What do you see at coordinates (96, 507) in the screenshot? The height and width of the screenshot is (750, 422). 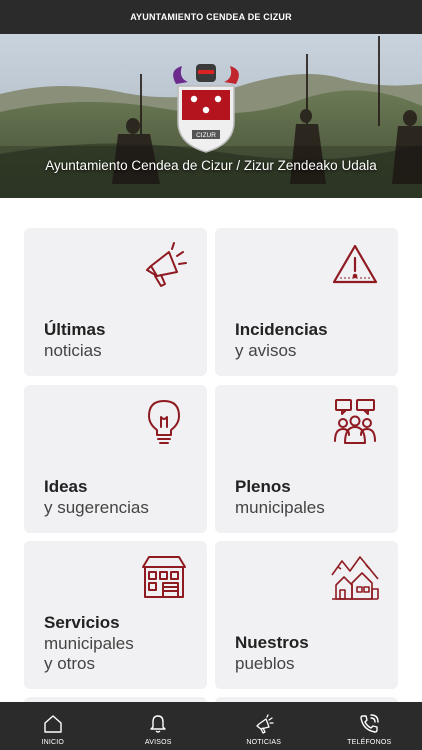 I see `card-subtitle: y sugerencias` at bounding box center [96, 507].